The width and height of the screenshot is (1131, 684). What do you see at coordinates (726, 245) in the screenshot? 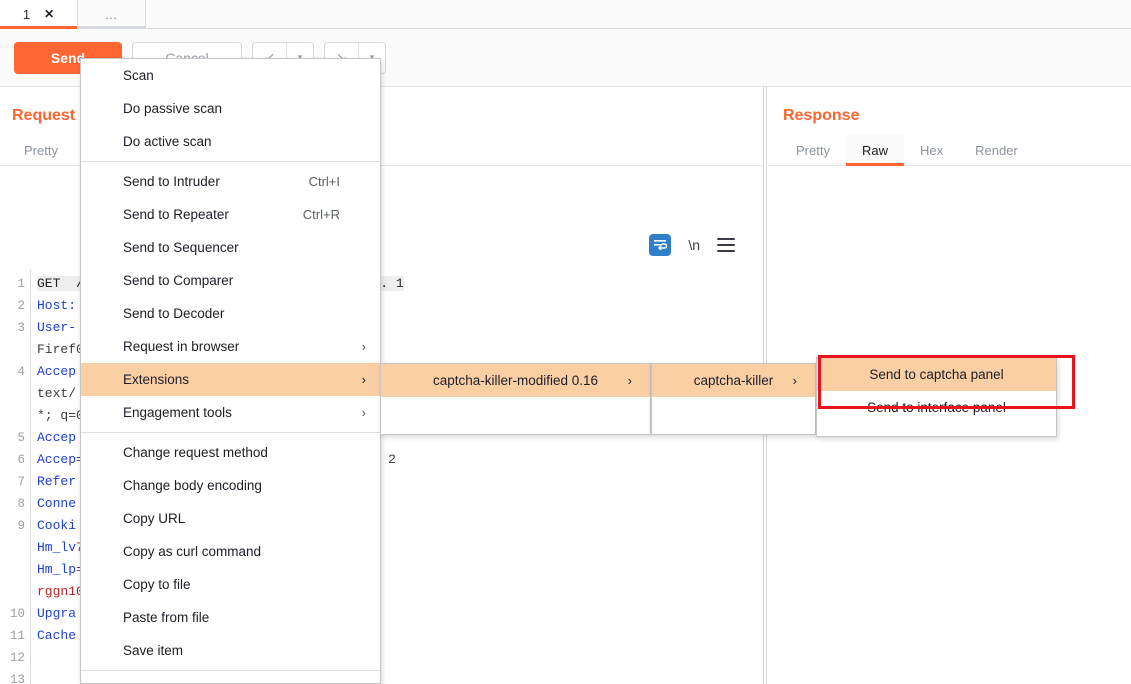
I see `hamburger-menu-icon` at bounding box center [726, 245].